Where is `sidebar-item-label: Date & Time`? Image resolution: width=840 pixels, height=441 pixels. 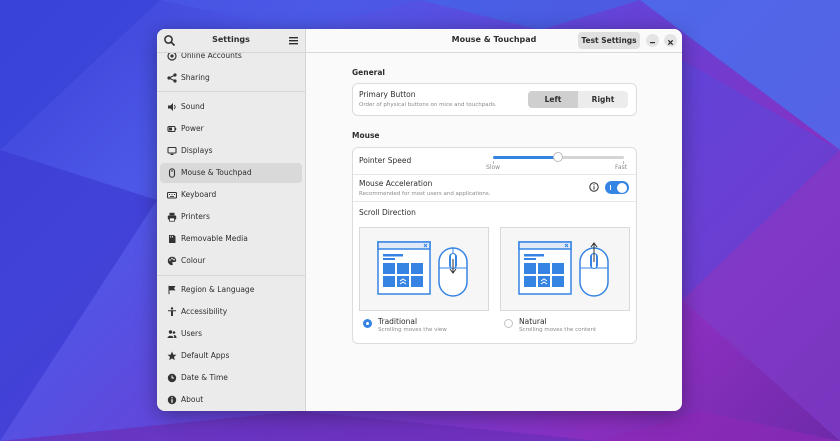
sidebar-item-label: Date & Time is located at coordinates (204, 377).